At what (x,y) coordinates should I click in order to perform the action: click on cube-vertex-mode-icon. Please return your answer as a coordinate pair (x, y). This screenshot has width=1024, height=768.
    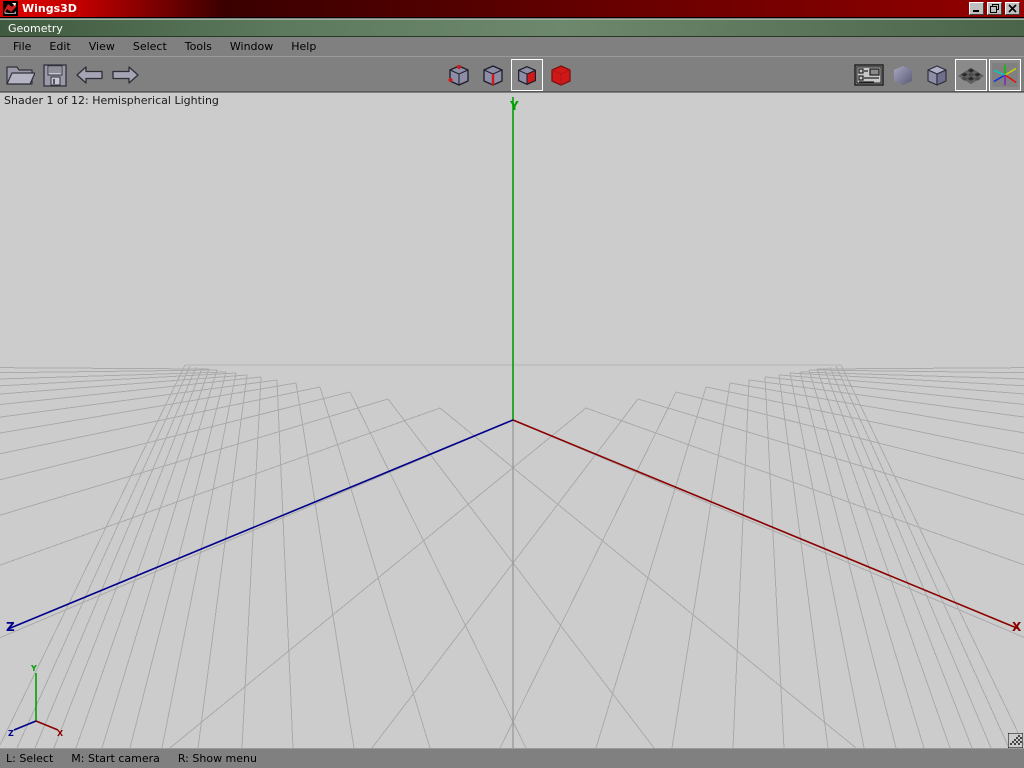
    Looking at the image, I should click on (458, 75).